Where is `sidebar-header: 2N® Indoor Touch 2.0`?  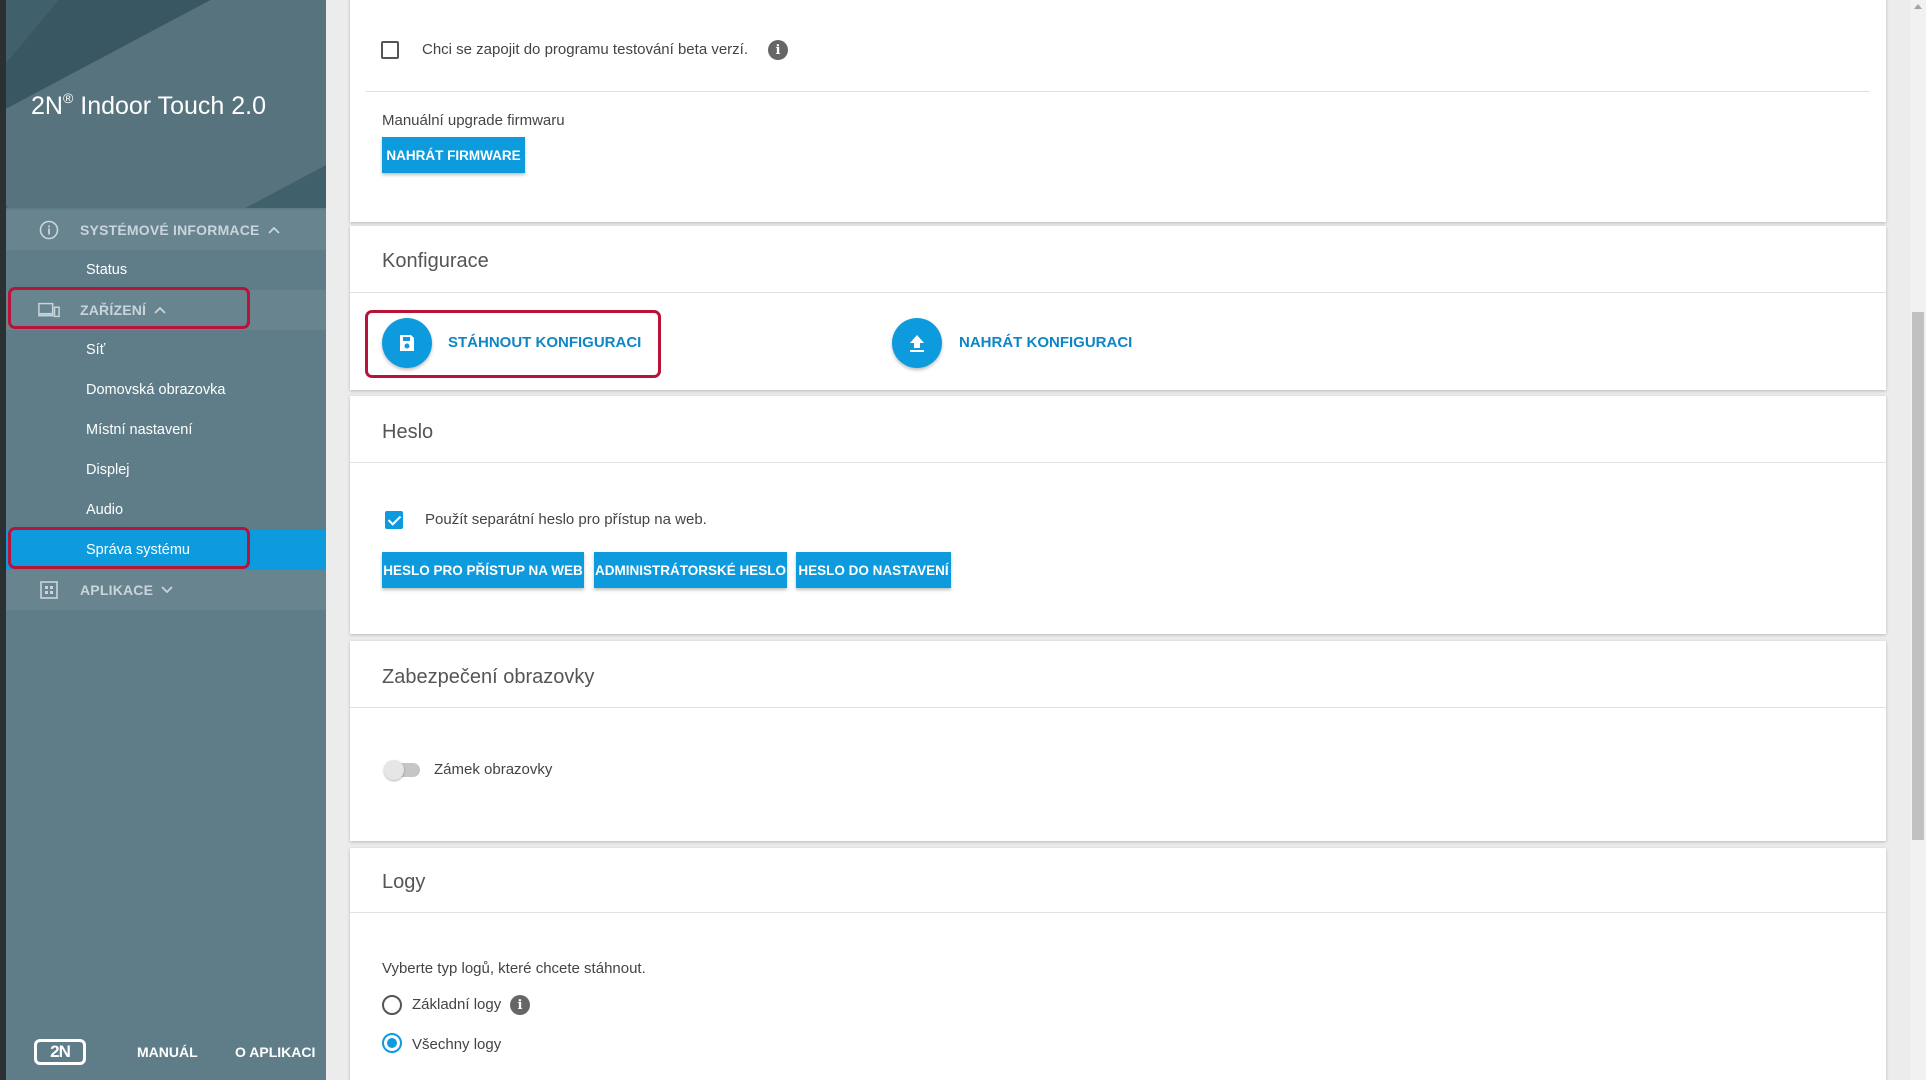
sidebar-header: 2N® Indoor Touch 2.0 is located at coordinates (166, 104).